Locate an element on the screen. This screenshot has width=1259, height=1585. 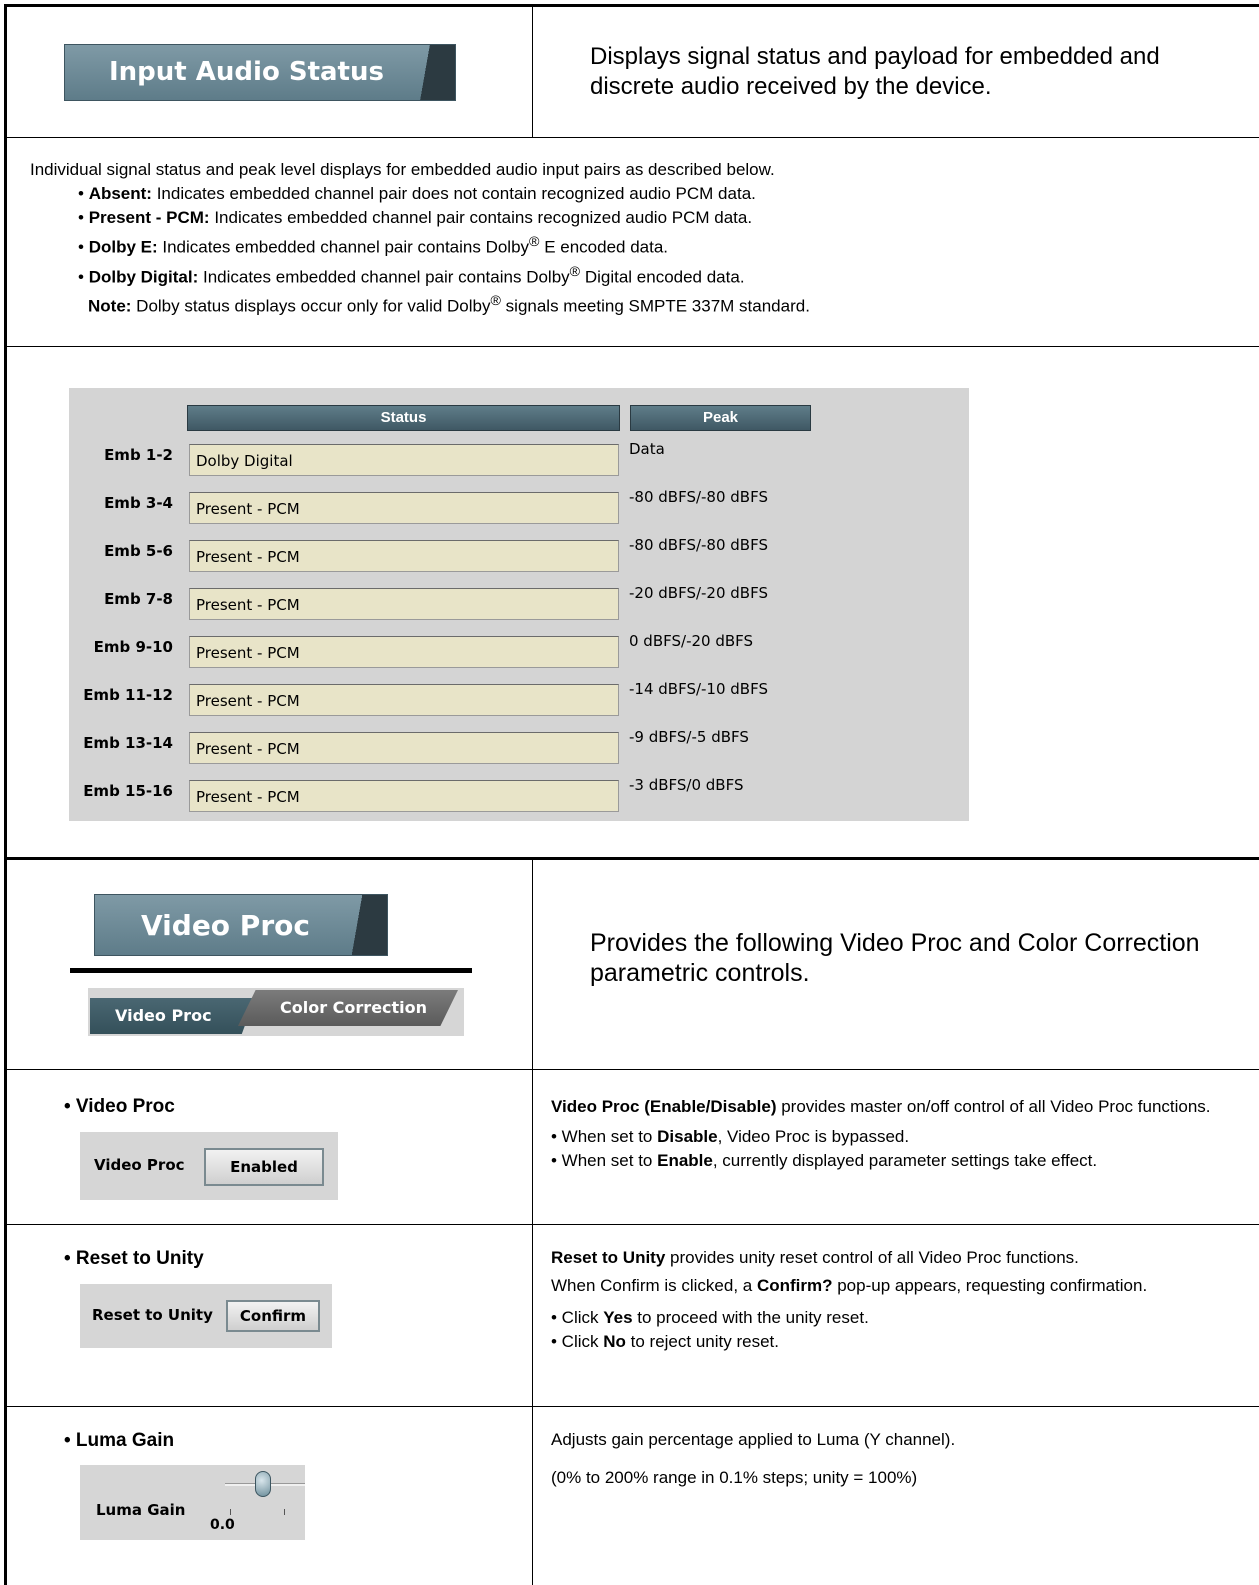
separator-bar is located at coordinates (271, 970).